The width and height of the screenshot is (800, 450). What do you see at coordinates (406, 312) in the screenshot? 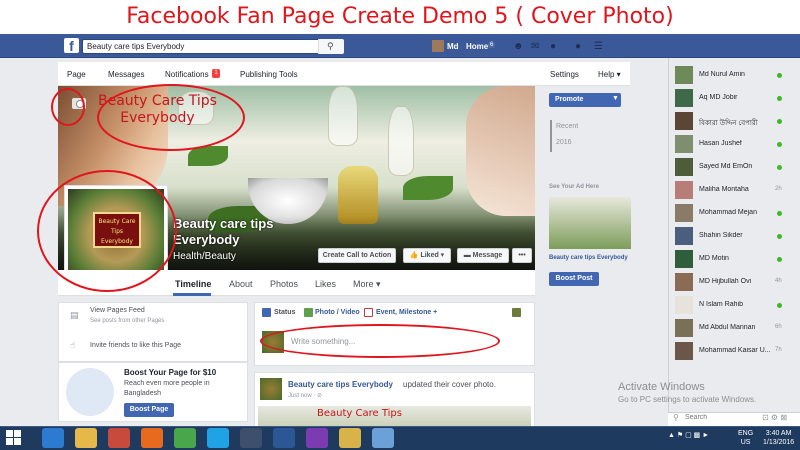
I see `composer-event-tab: Event, Milestone +` at bounding box center [406, 312].